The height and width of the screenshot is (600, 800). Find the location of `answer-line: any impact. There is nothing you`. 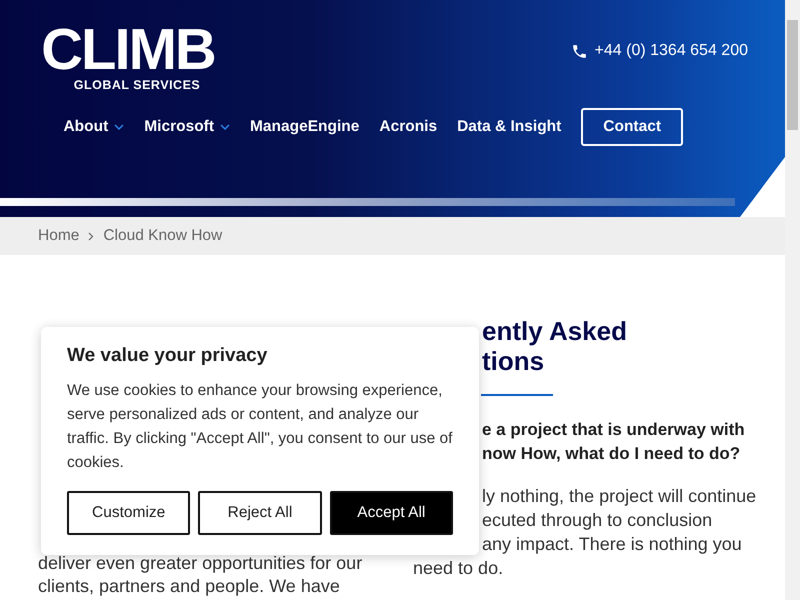

answer-line: any impact. There is nothing you is located at coordinates (612, 544).